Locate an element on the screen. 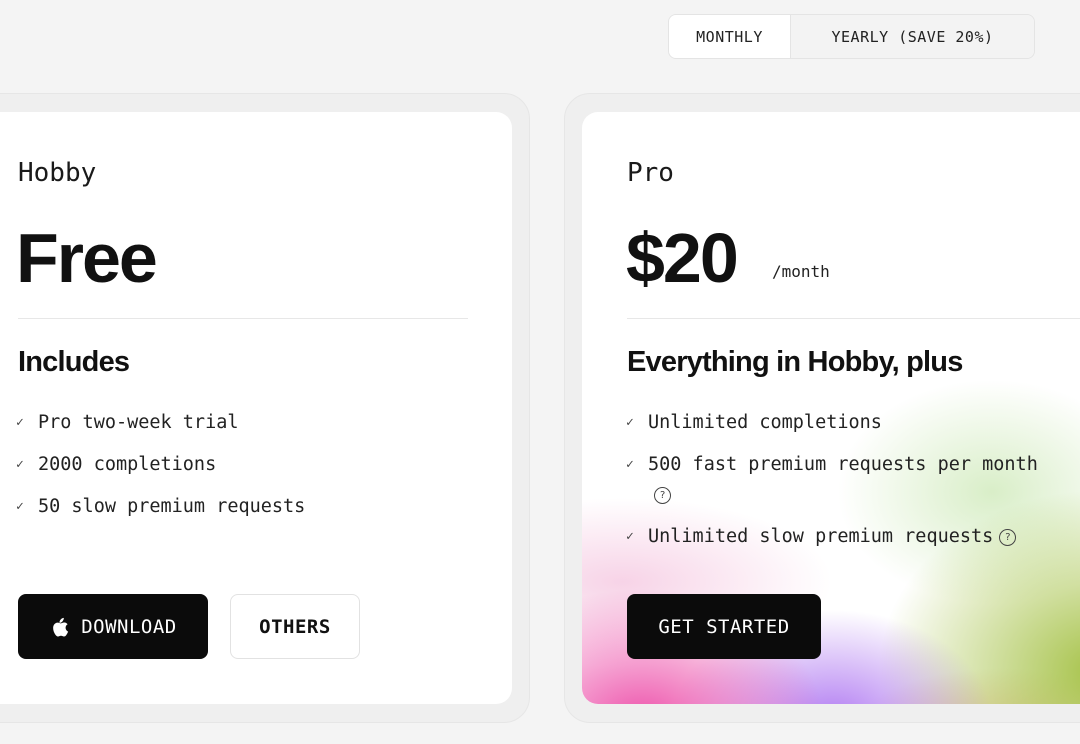  list-item: ✓ Unlimited completions is located at coordinates (846, 423).